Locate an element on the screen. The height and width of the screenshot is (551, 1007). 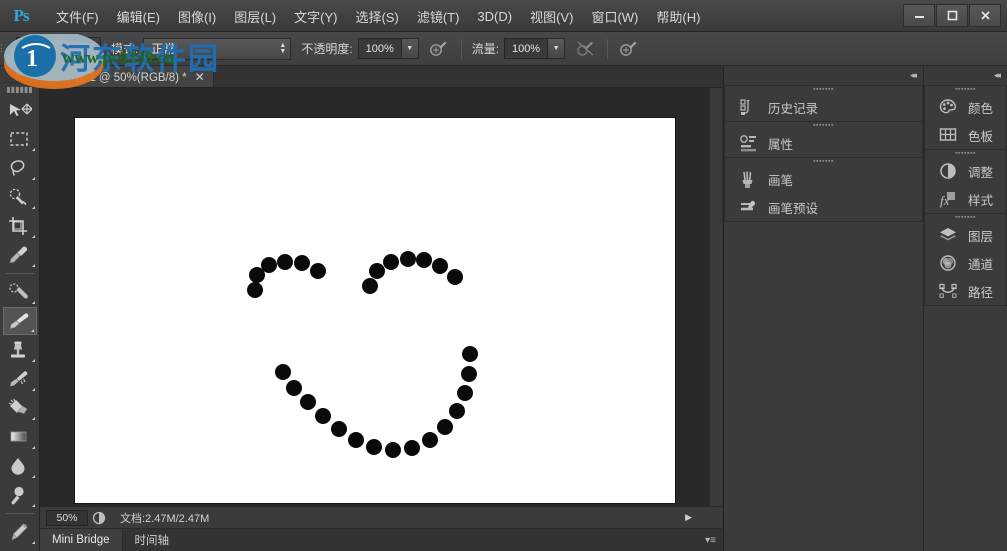
minimize-button is located at coordinates (919, 15).